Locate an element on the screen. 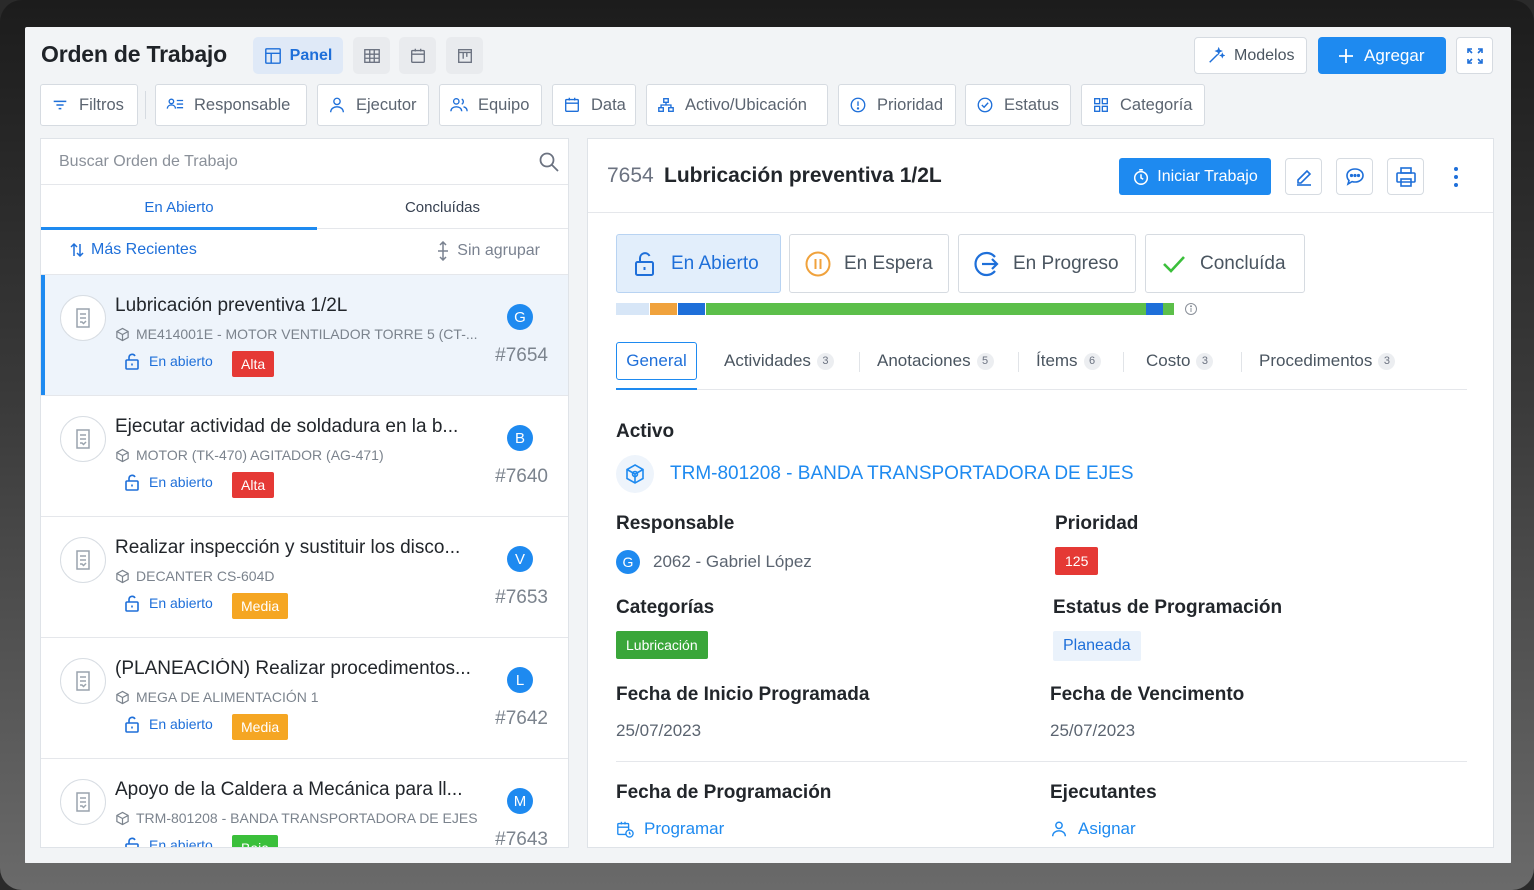  status-concluded-button: Concluída is located at coordinates (1225, 263).